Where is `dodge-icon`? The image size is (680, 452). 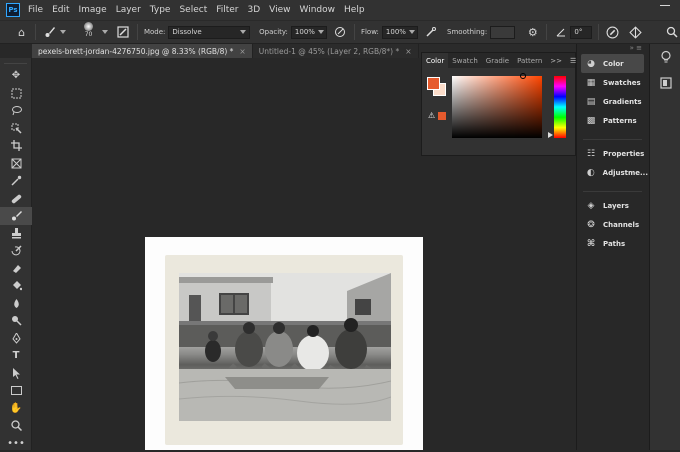 dodge-icon is located at coordinates (16, 321).